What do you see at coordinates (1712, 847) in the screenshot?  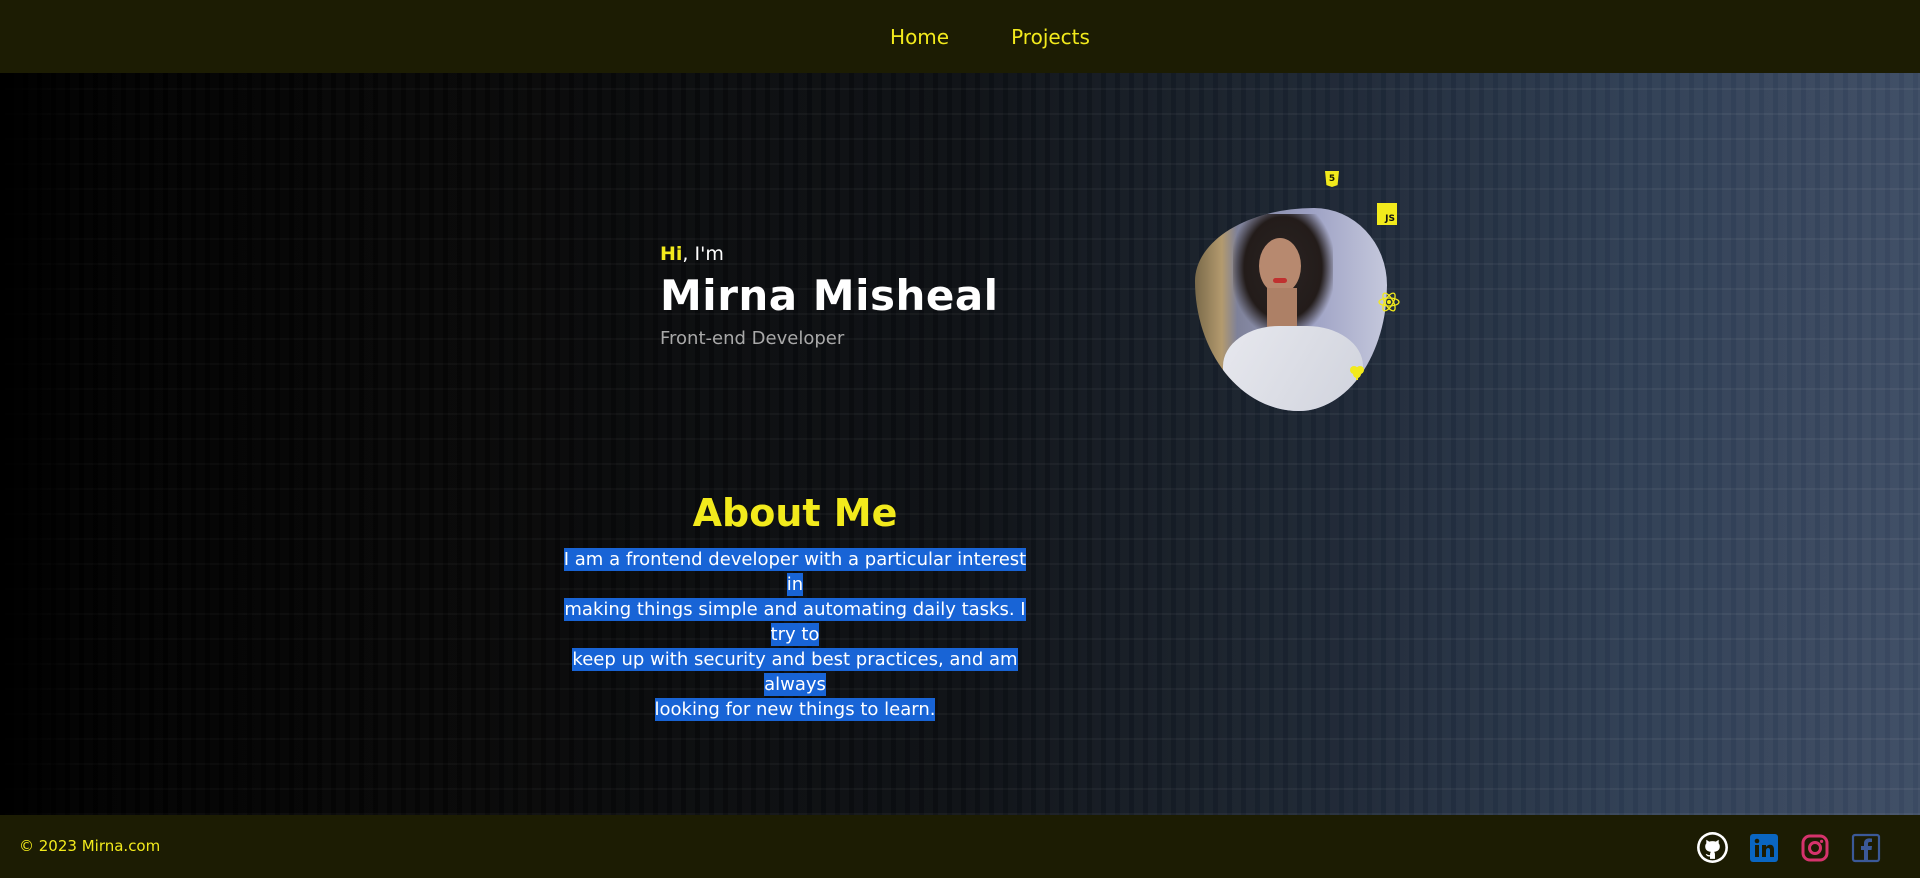 I see `github-icon` at bounding box center [1712, 847].